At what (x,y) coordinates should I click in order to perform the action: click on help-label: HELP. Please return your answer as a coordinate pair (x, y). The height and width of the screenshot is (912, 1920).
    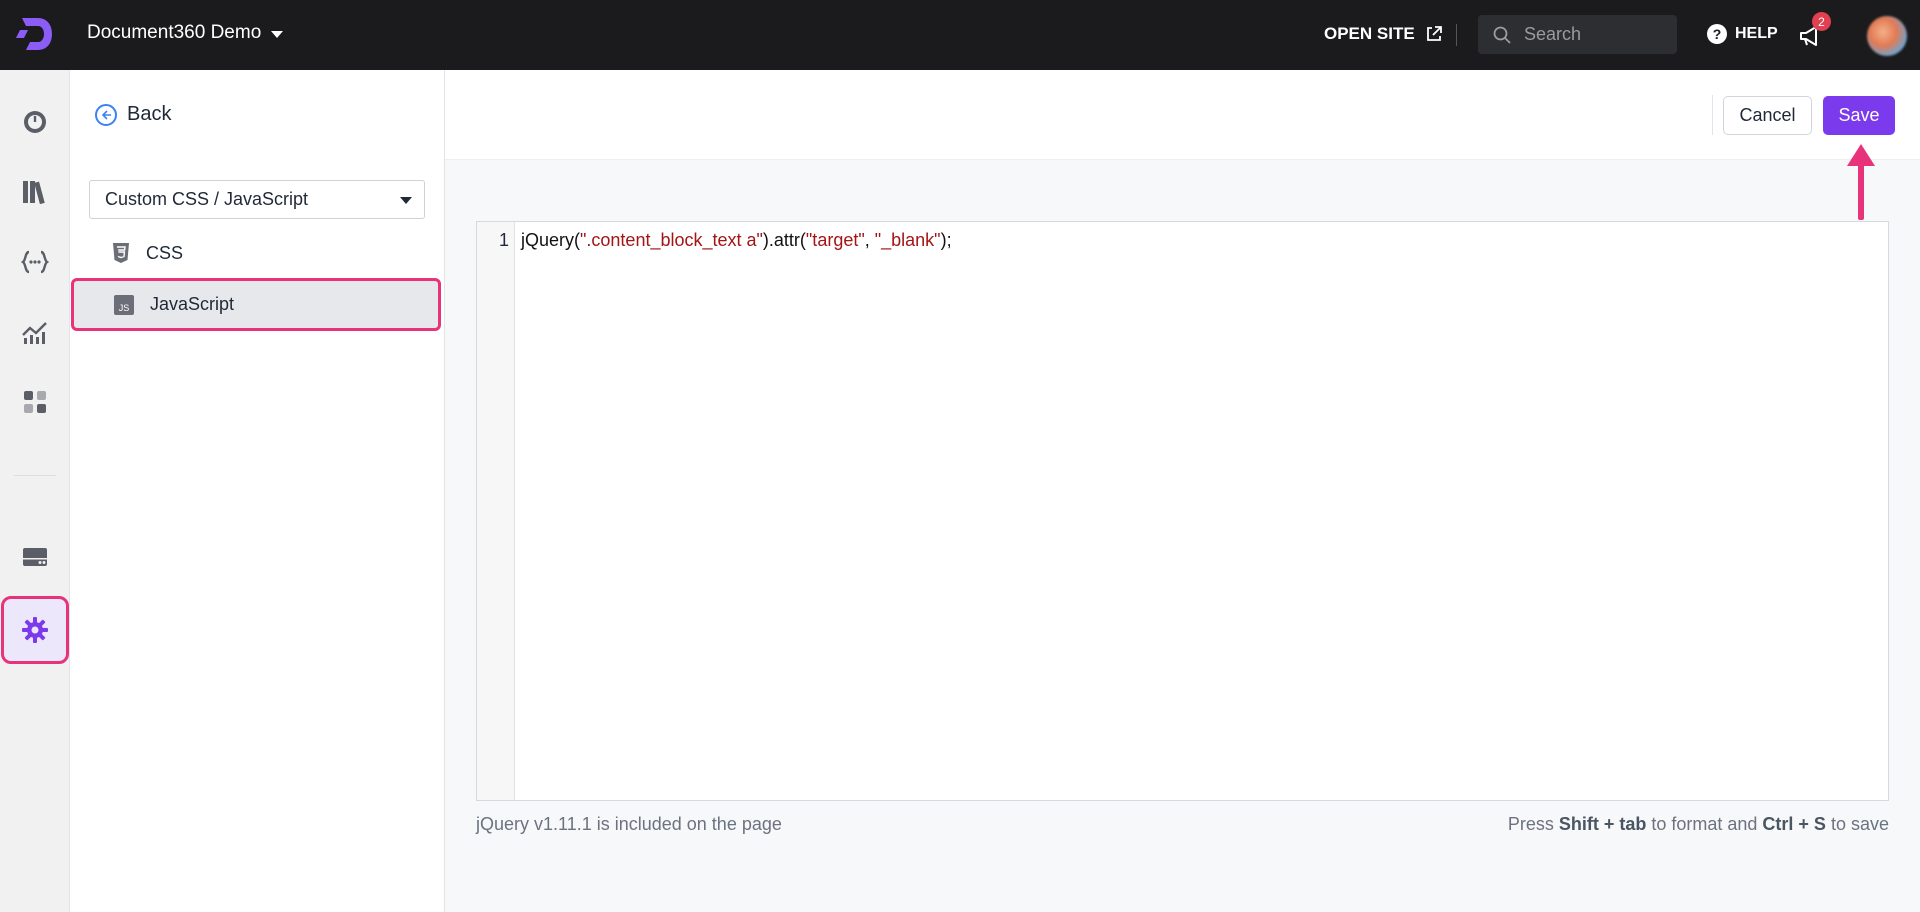
    Looking at the image, I should click on (1756, 33).